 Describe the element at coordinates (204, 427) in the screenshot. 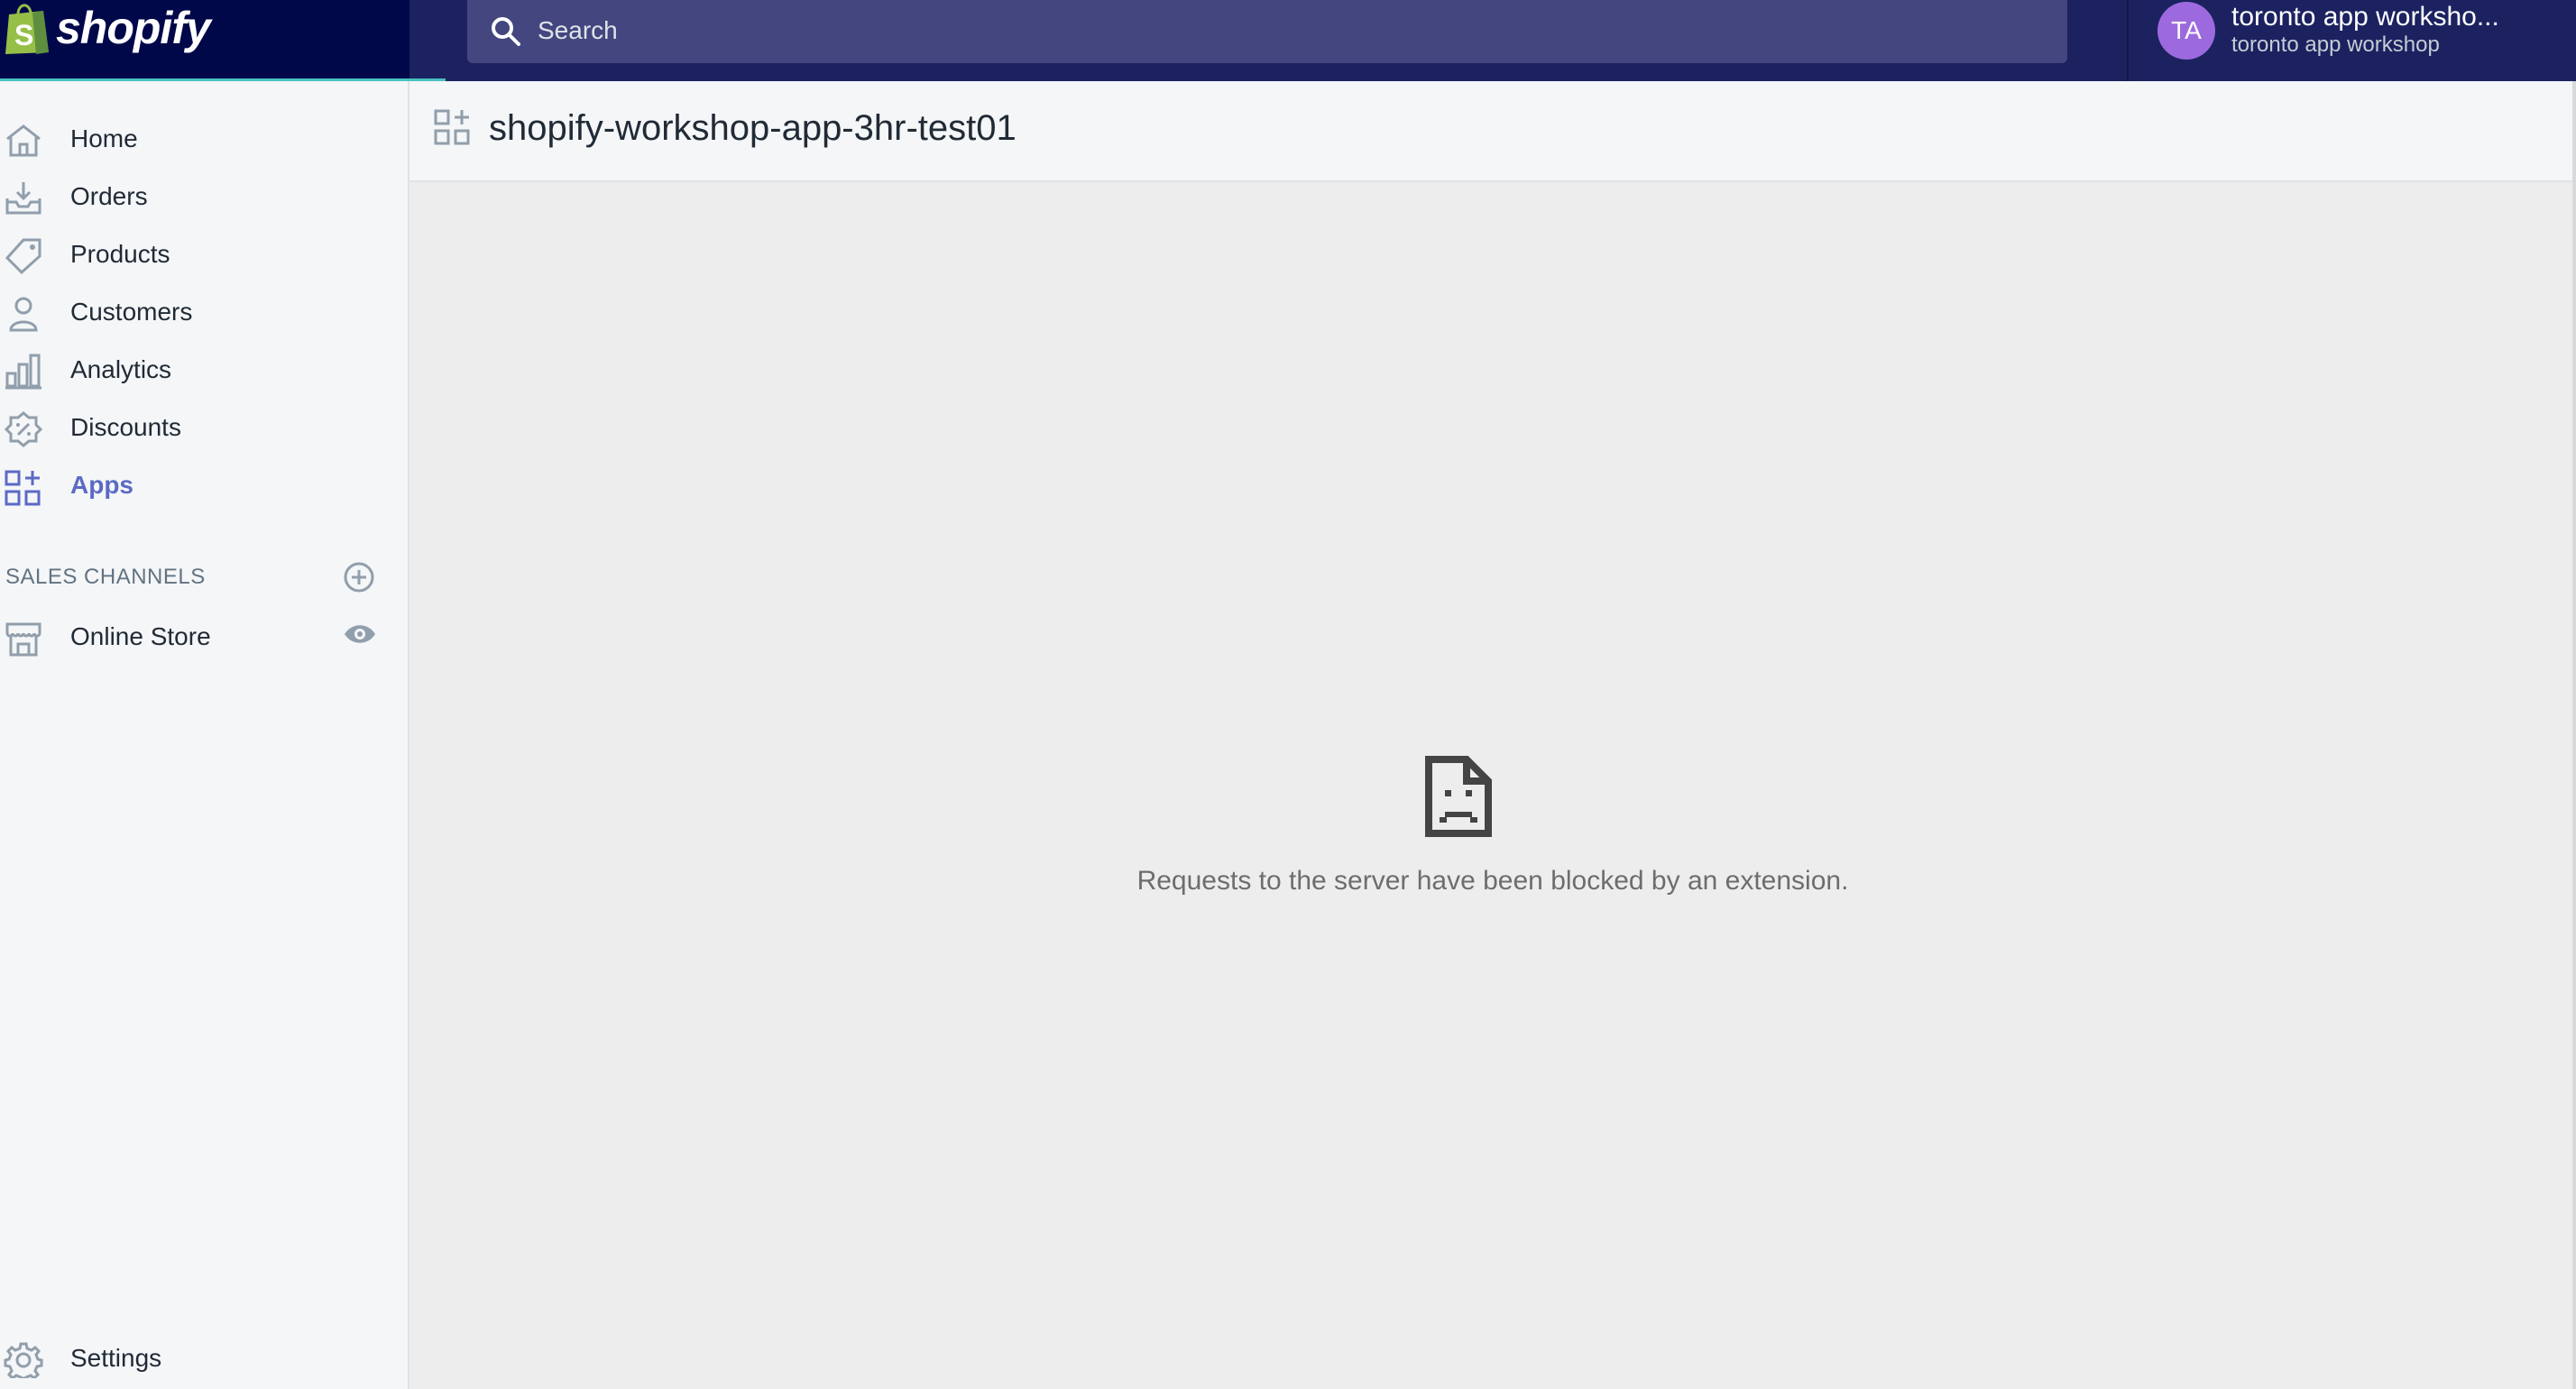

I see `sidebar-item-discounts: Discounts` at that location.